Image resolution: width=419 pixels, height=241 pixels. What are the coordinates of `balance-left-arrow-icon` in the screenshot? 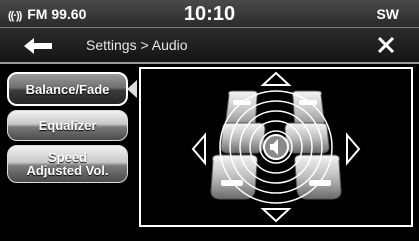 It's located at (198, 149).